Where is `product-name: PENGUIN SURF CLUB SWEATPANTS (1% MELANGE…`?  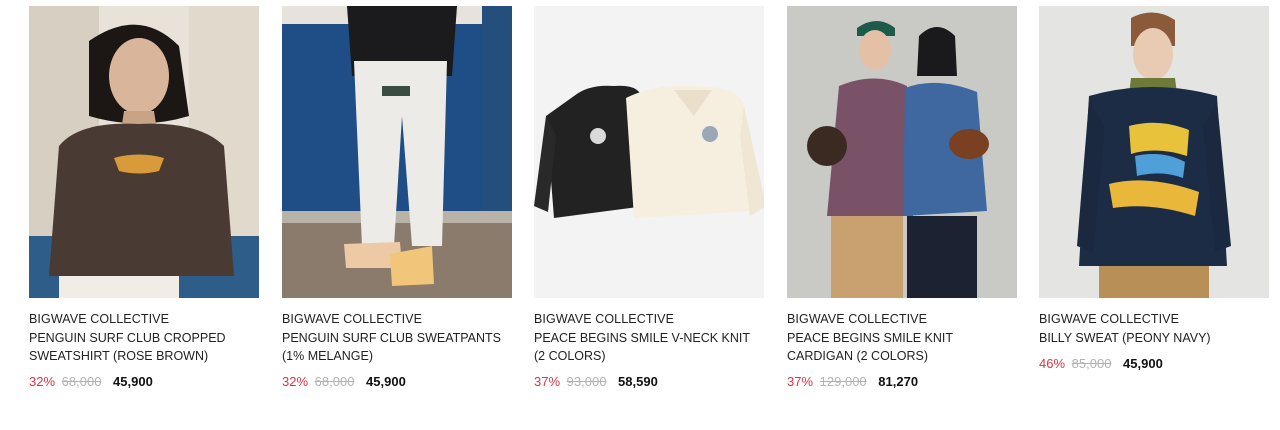 product-name: PENGUIN SURF CLUB SWEATPANTS (1% MELANGE… is located at coordinates (397, 347).